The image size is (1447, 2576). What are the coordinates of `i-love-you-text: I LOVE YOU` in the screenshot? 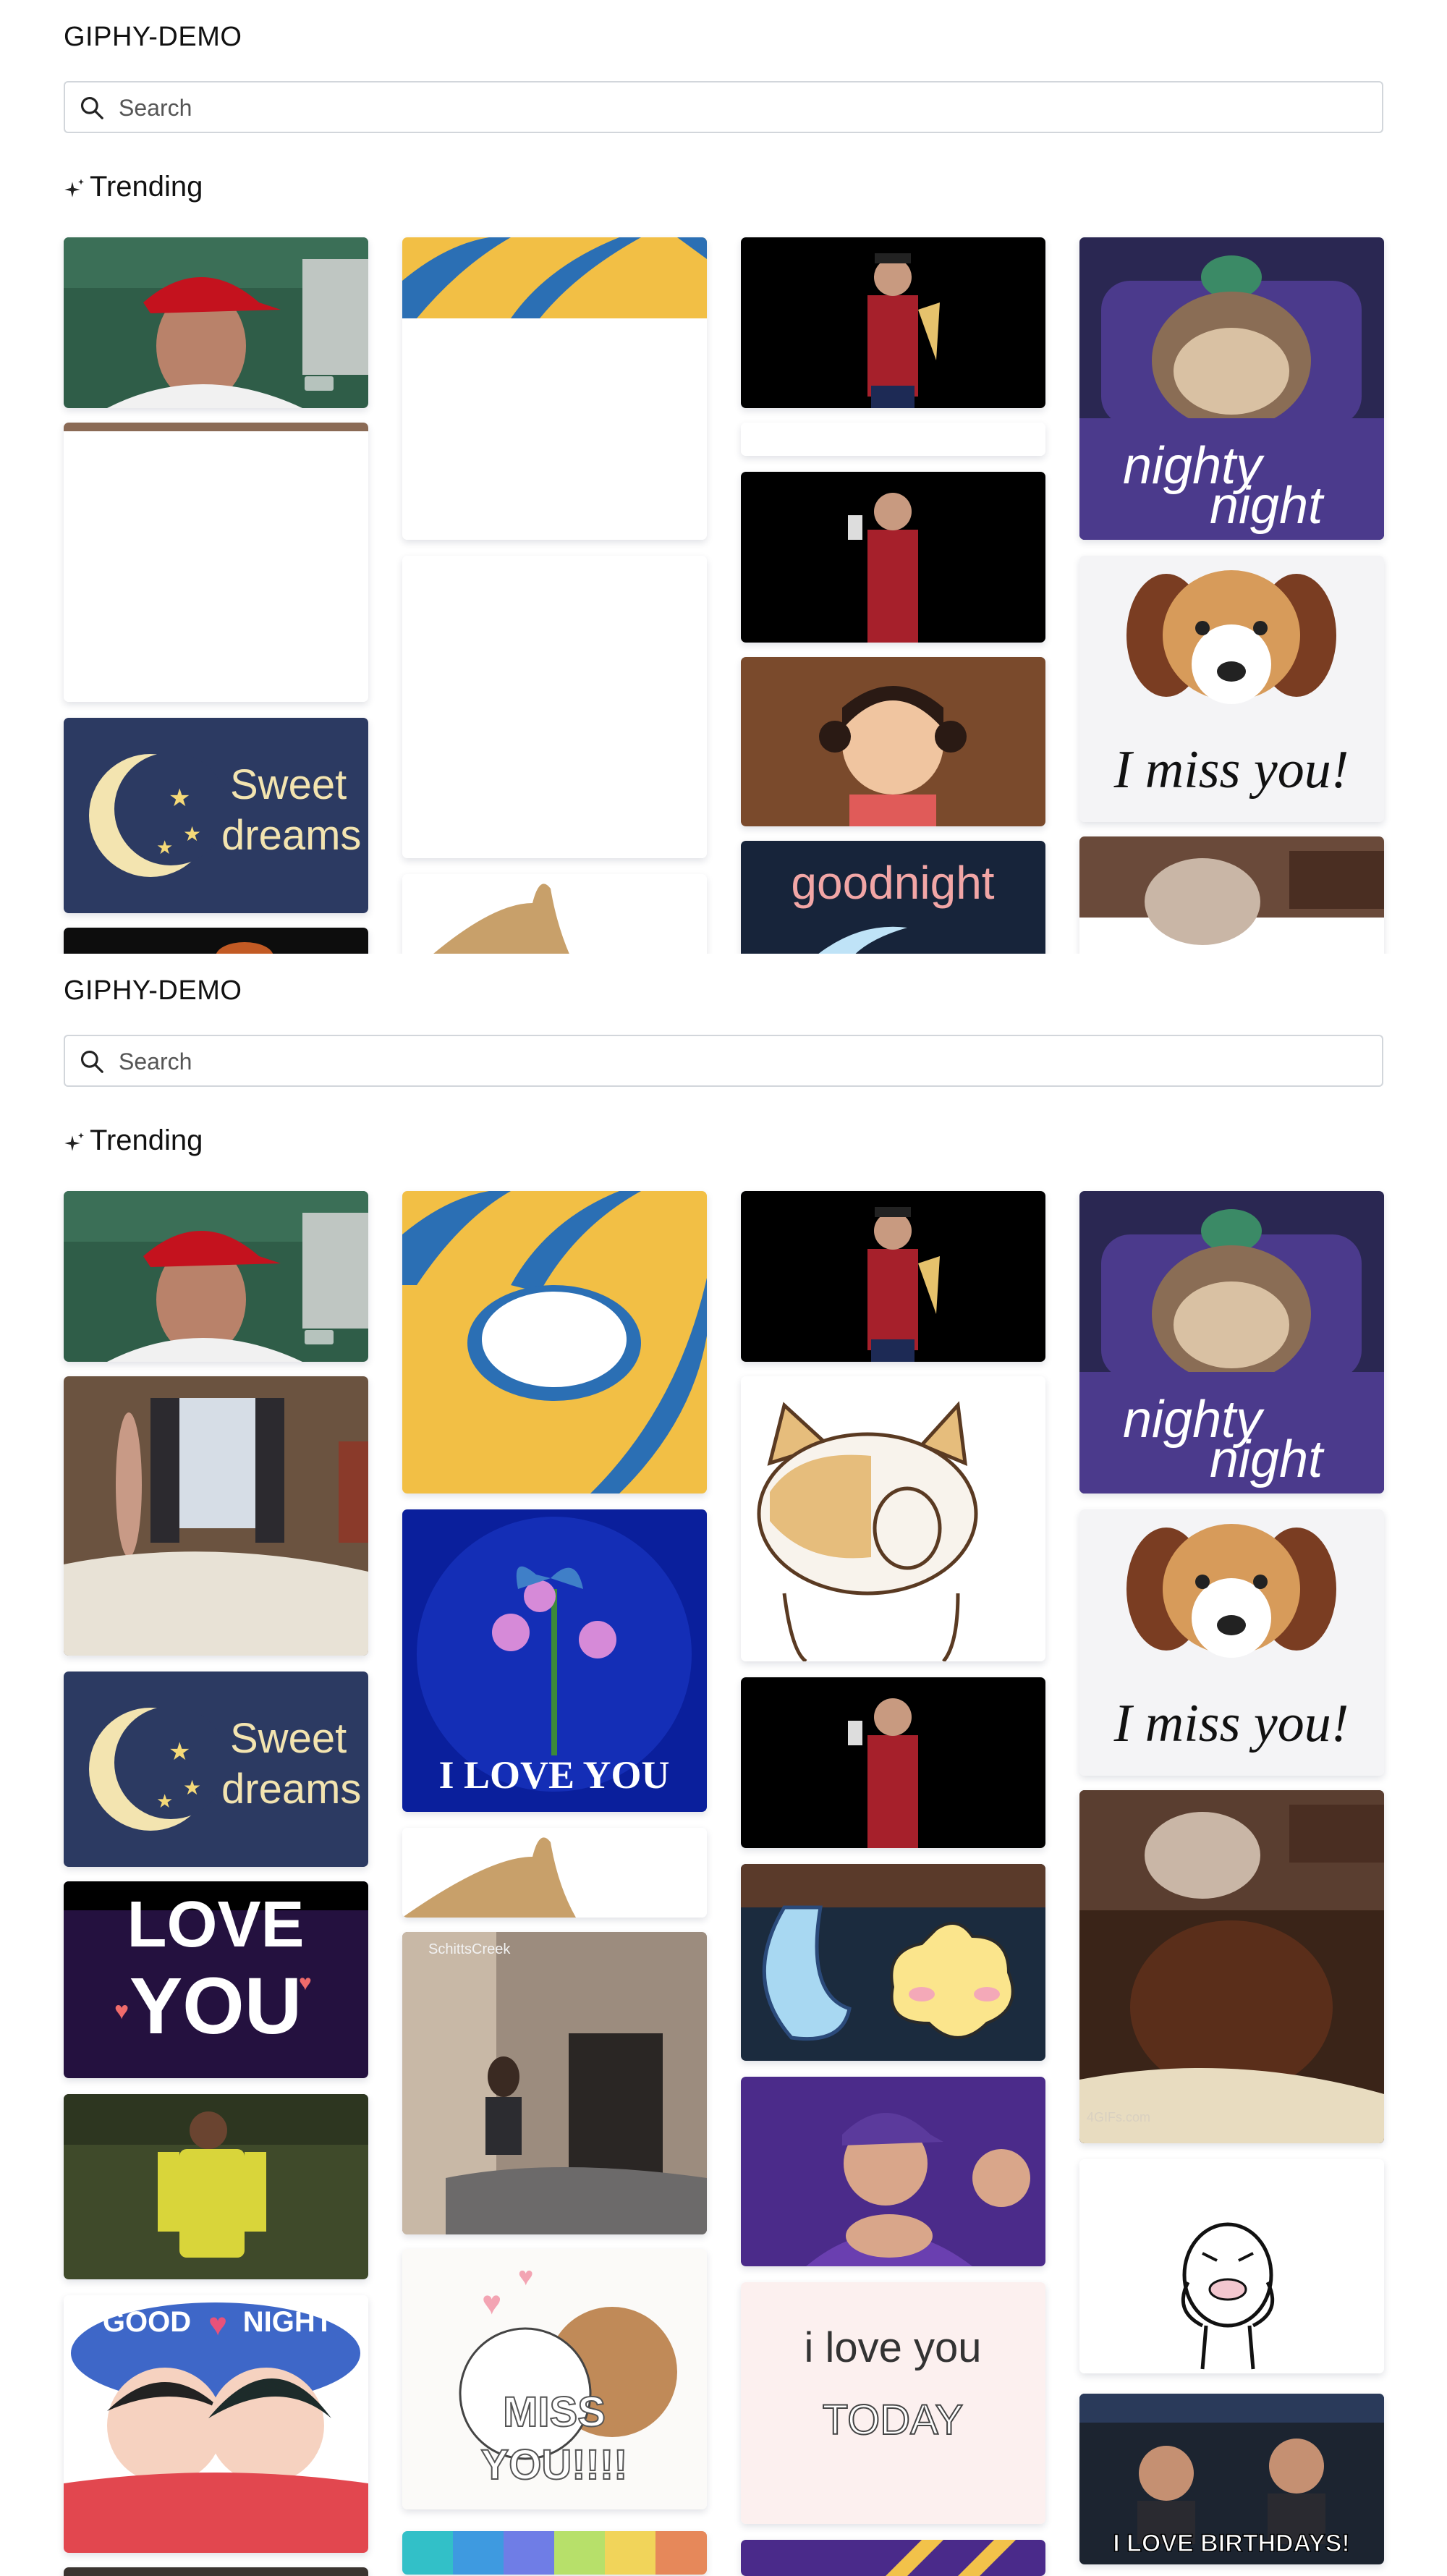 It's located at (553, 1775).